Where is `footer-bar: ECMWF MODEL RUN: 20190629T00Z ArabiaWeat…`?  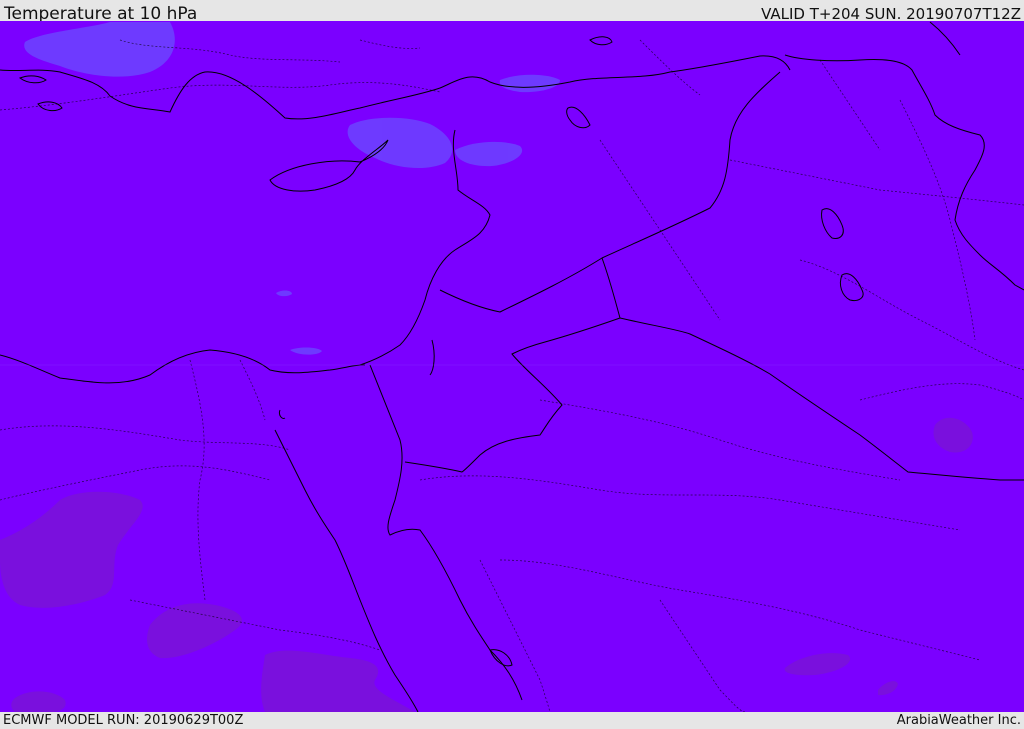 footer-bar: ECMWF MODEL RUN: 20190629T00Z ArabiaWeat… is located at coordinates (512, 720).